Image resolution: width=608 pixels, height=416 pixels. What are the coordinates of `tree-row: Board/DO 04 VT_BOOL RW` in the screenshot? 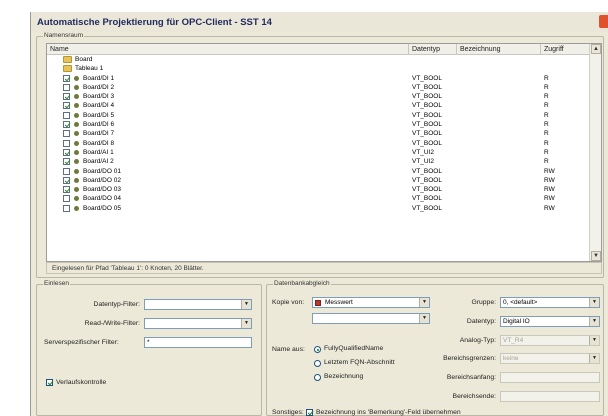 It's located at (317, 198).